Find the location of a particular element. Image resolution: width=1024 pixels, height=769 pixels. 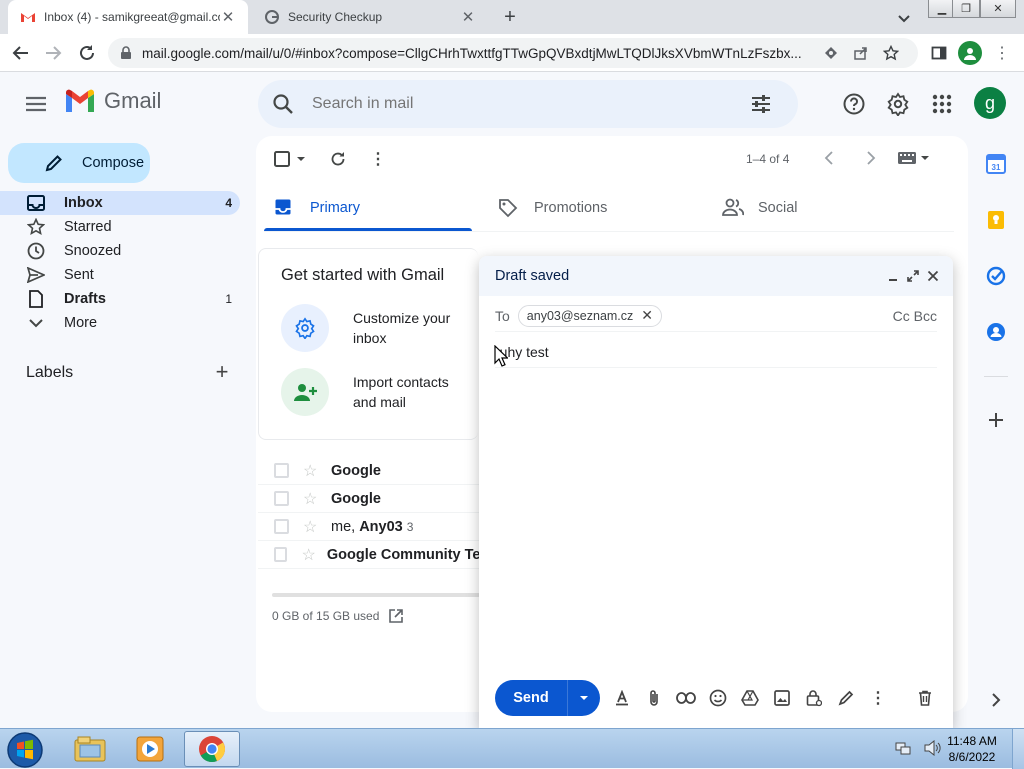

search-bar is located at coordinates (528, 104).